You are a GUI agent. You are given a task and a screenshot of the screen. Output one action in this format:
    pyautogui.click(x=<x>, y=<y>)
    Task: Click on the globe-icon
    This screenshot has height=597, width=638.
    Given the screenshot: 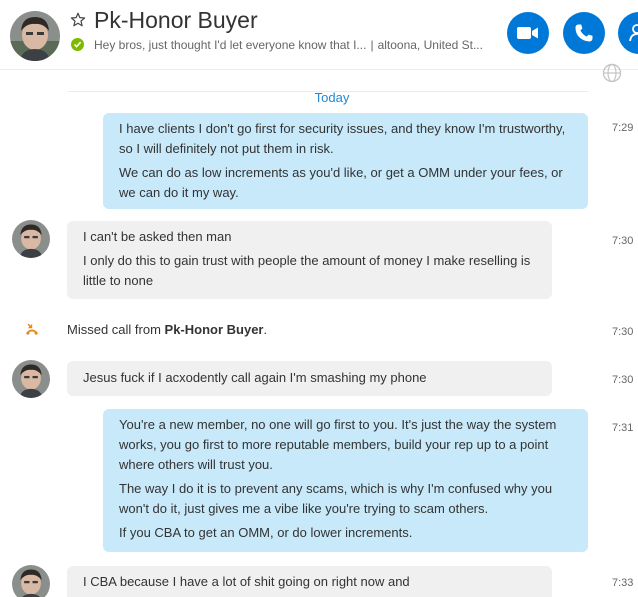 What is the action you would take?
    pyautogui.click(x=612, y=73)
    